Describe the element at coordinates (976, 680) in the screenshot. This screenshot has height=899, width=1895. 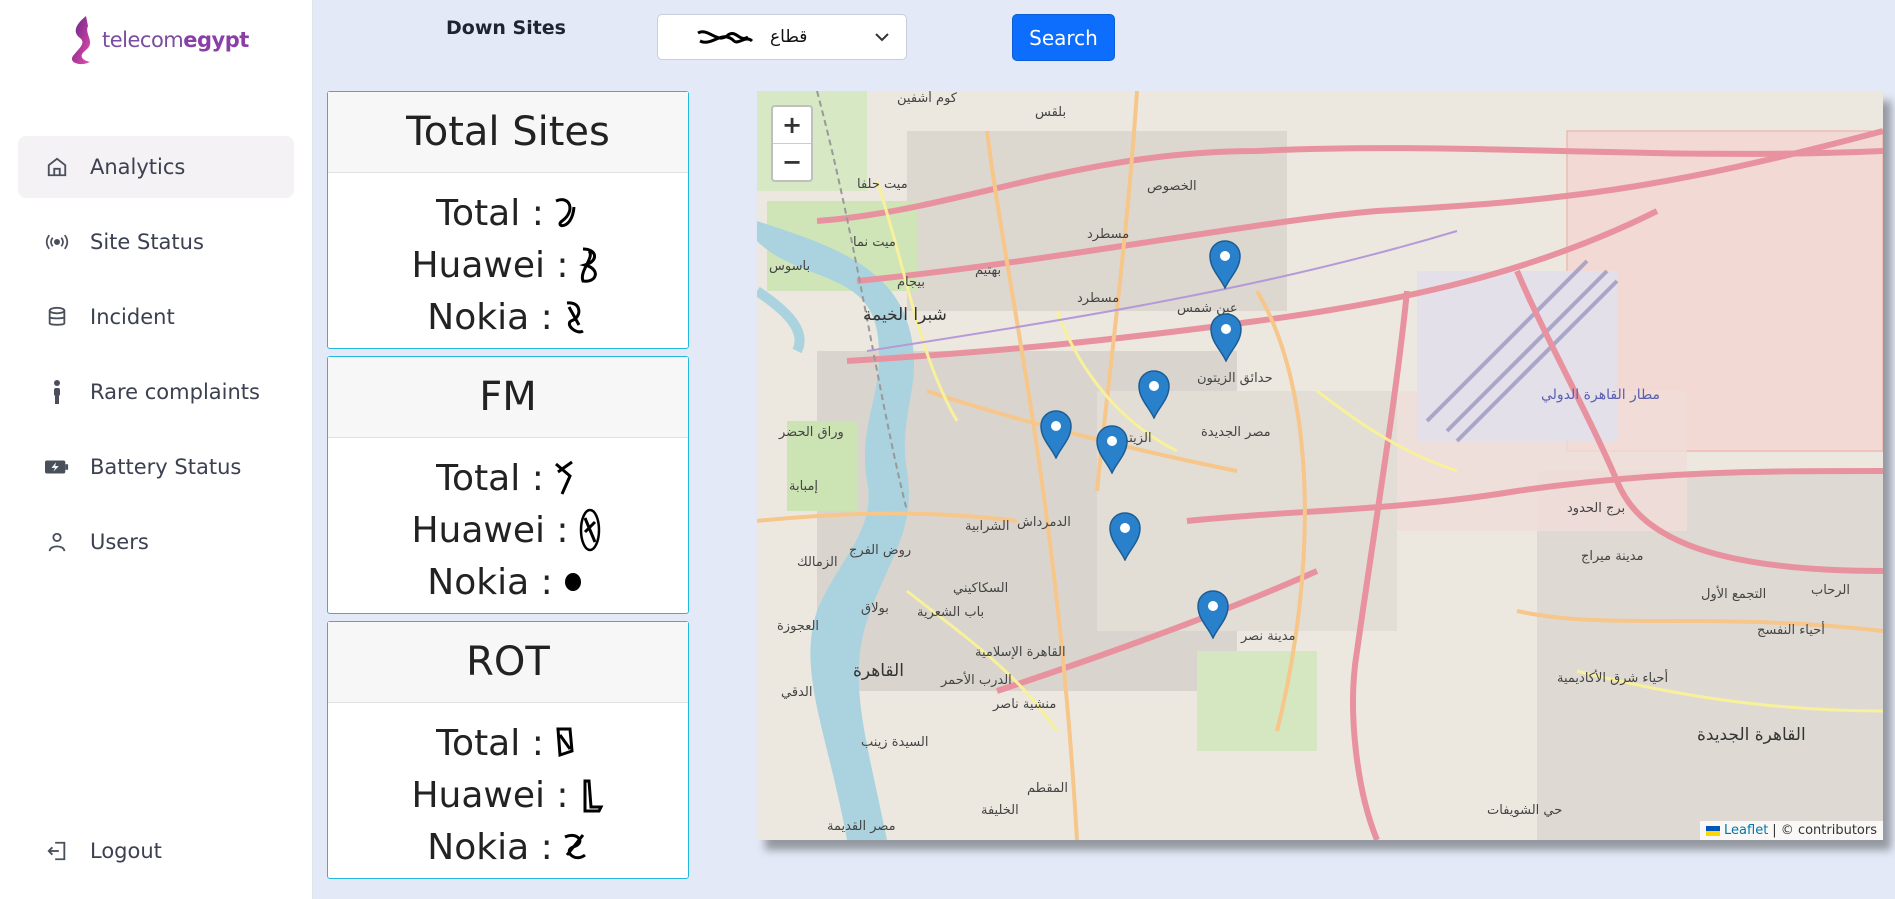
I see `map-label: الدرب الأحمر` at that location.